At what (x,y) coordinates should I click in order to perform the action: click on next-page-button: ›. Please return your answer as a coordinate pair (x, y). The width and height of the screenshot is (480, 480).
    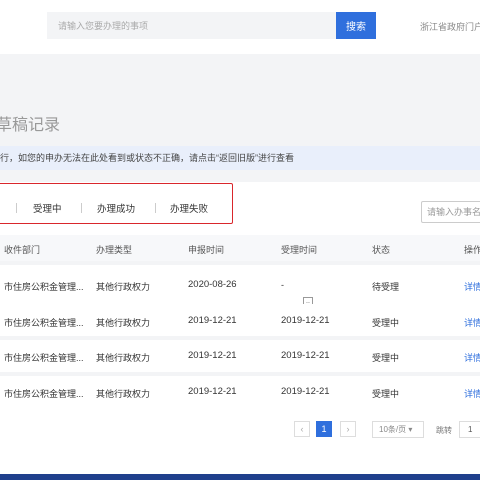
    Looking at the image, I should click on (348, 429).